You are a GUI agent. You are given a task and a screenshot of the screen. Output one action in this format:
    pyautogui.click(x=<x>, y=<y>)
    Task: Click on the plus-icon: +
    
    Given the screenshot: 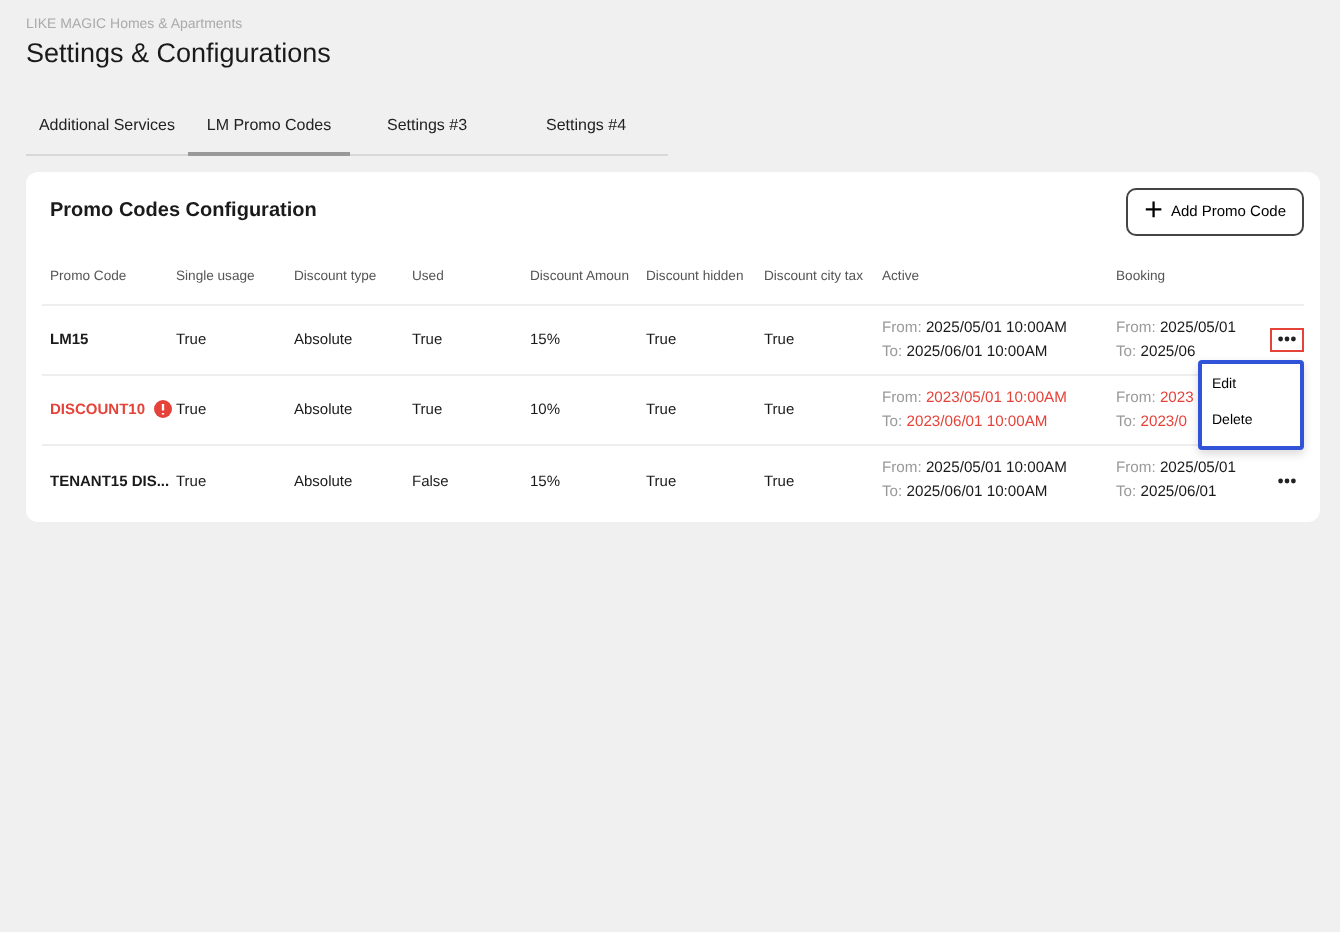 What is the action you would take?
    pyautogui.click(x=1153, y=211)
    